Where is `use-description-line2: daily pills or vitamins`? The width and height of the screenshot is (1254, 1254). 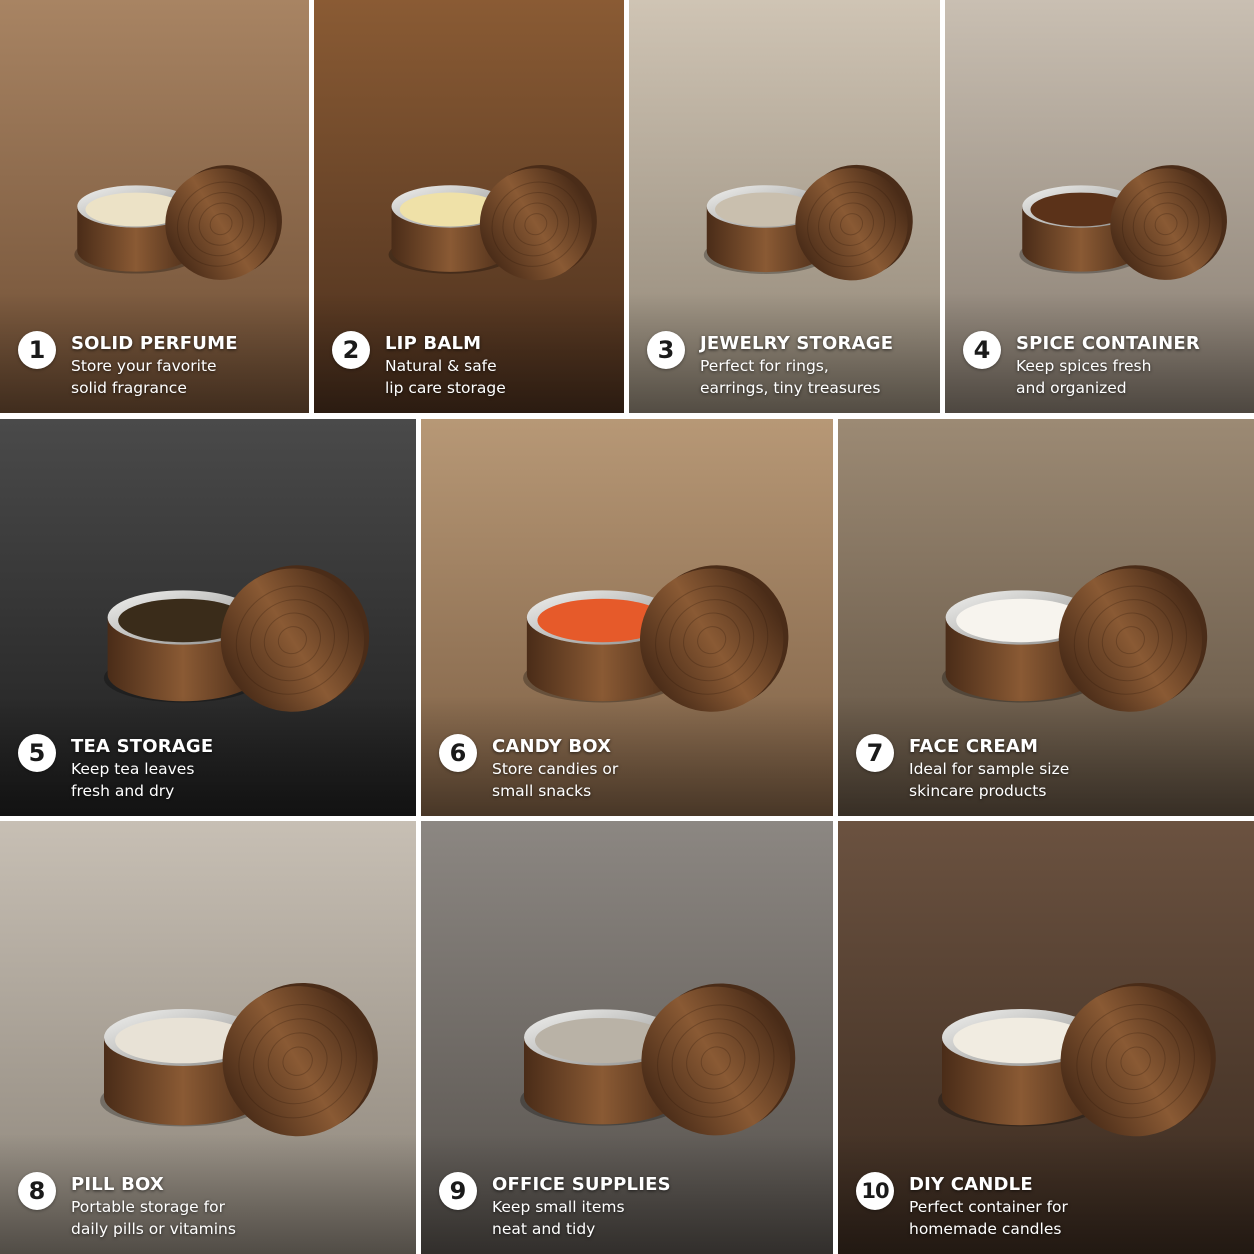
use-description-line2: daily pills or vitamins is located at coordinates (153, 1229).